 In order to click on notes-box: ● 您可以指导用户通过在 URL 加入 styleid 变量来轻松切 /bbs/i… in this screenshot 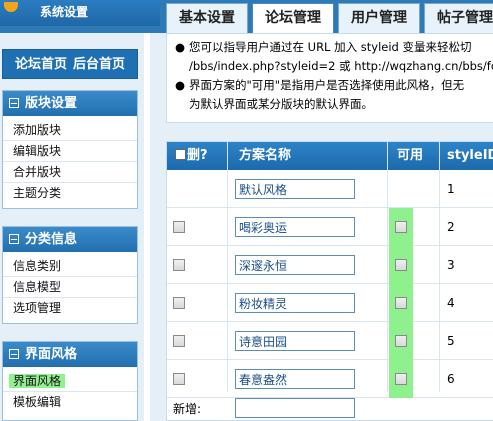, I will do `click(329, 78)`.